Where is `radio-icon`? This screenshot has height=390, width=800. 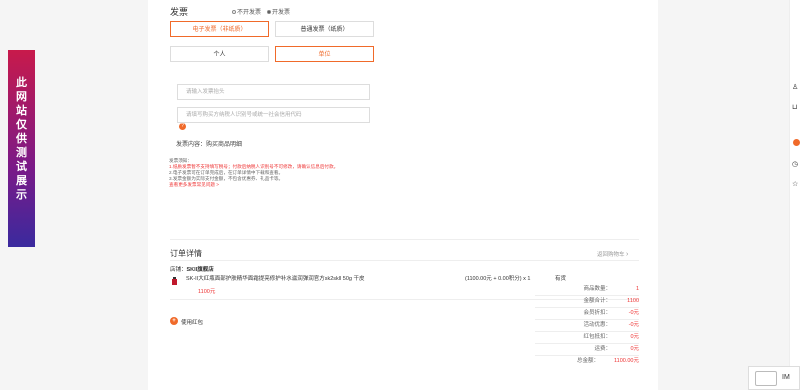
radio-icon is located at coordinates (234, 11).